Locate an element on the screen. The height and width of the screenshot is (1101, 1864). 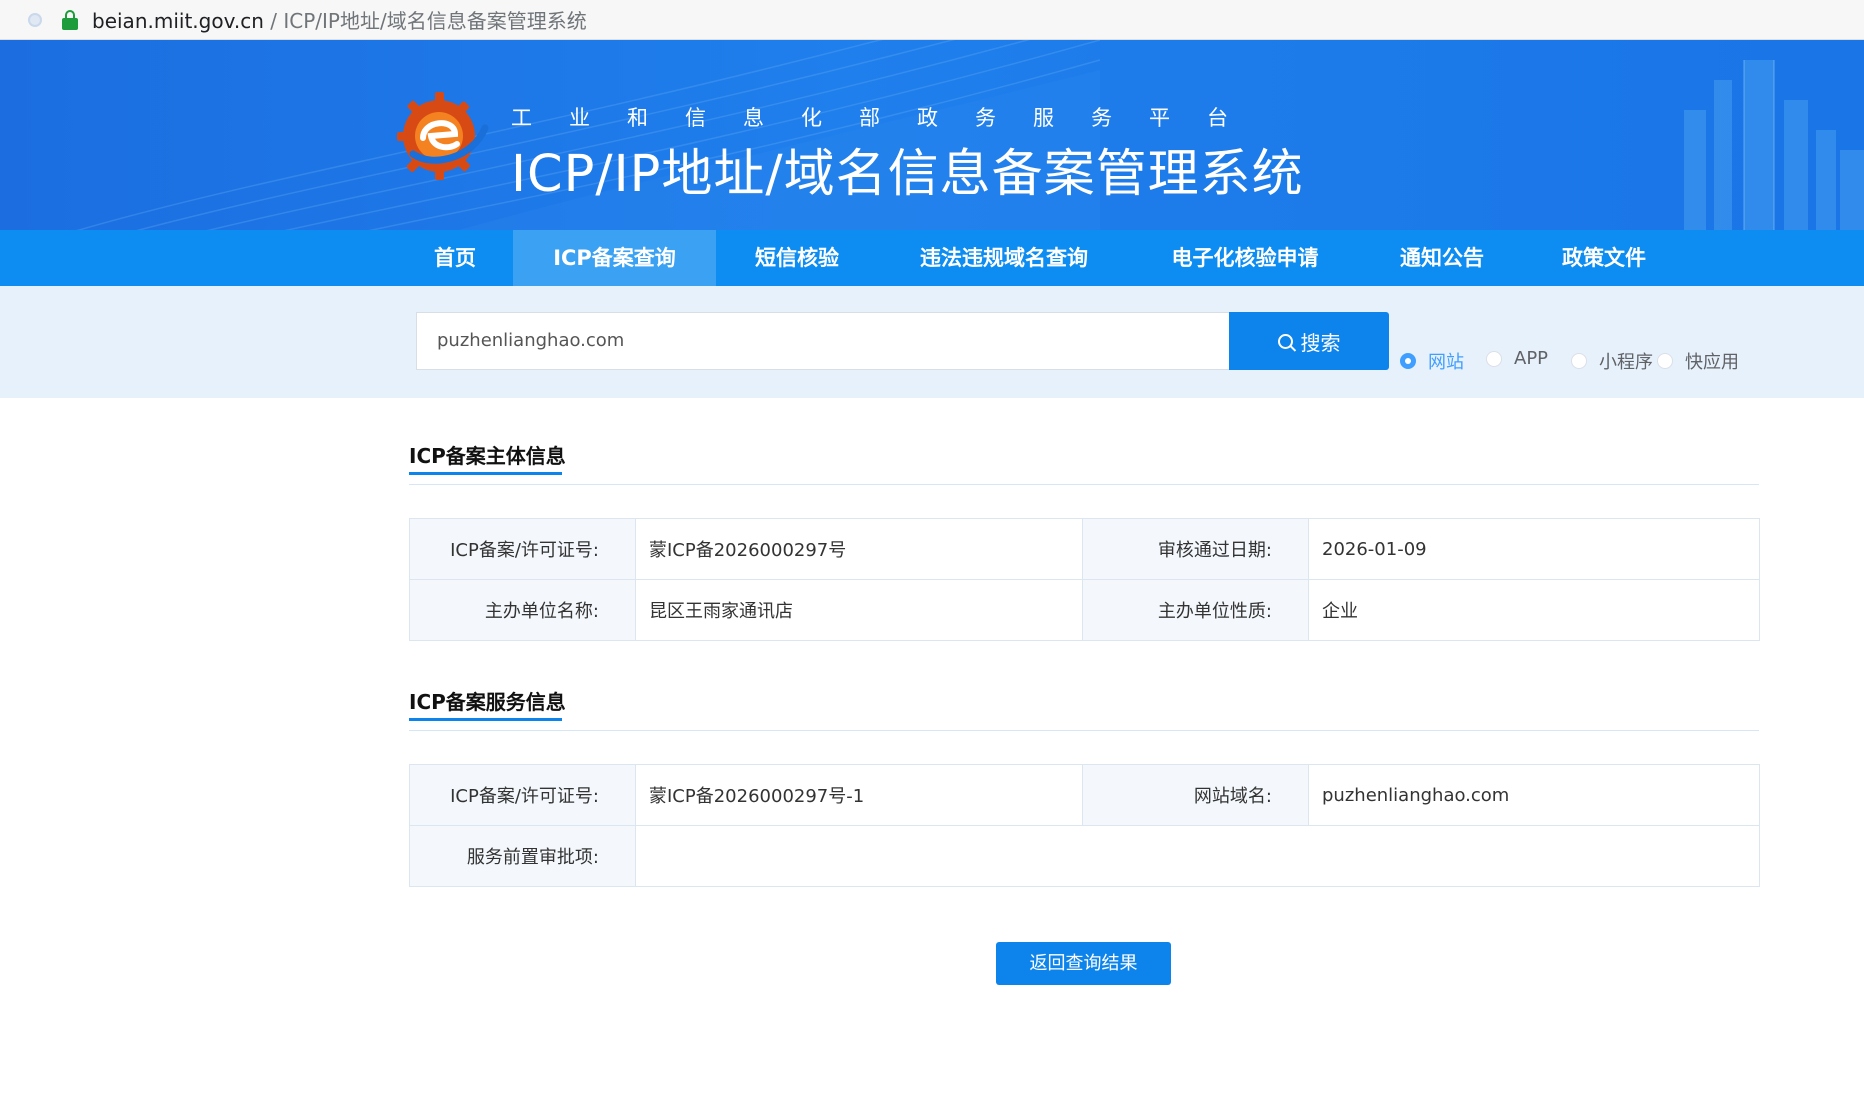
radio-app: APP is located at coordinates (1517, 358).